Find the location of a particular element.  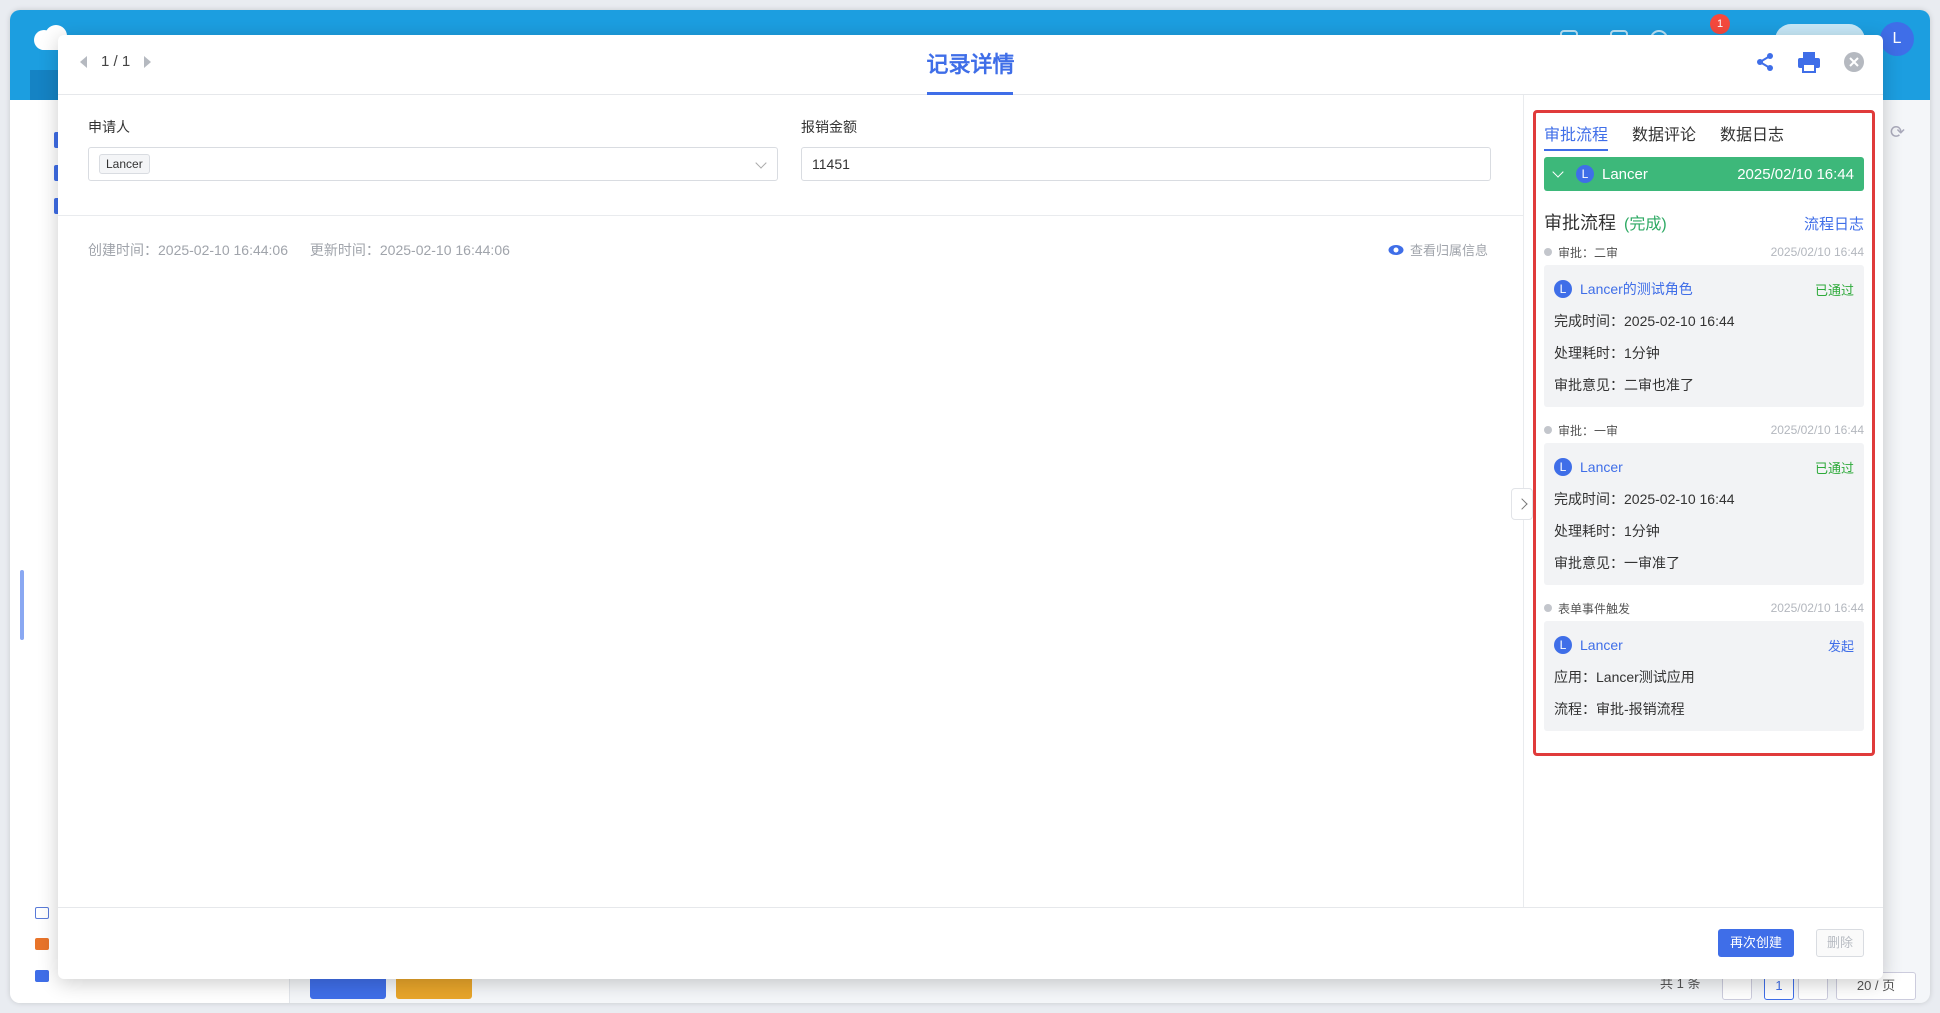

modal-footer: 再次创建 删除 is located at coordinates (970, 943).